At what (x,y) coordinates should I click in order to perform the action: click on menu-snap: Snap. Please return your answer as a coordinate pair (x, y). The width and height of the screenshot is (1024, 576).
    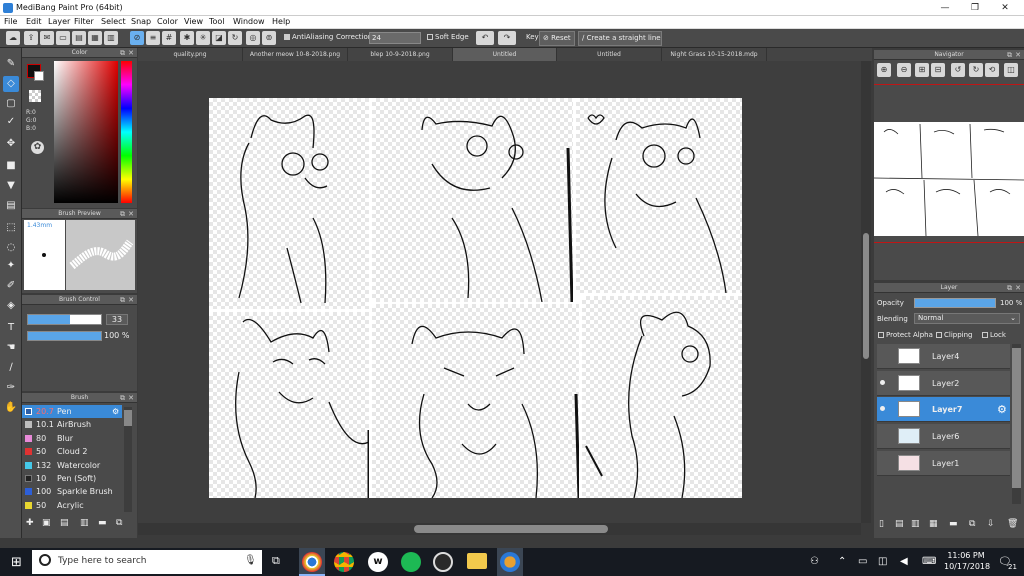
    Looking at the image, I should click on (141, 21).